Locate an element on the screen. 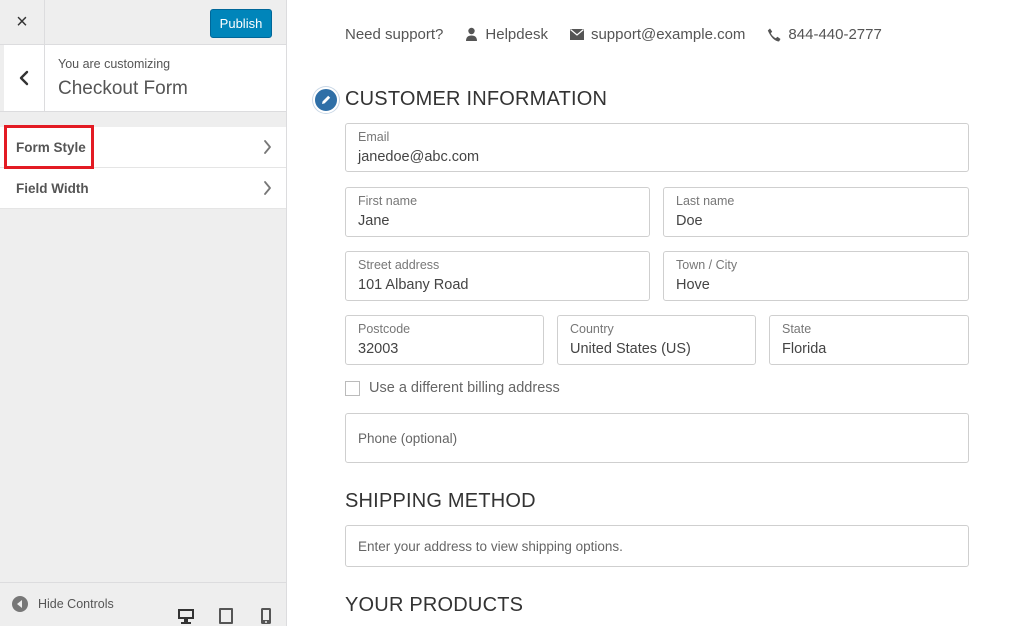 Image resolution: width=1024 pixels, height=626 pixels. customizer-footer: Hide Controls is located at coordinates (143, 604).